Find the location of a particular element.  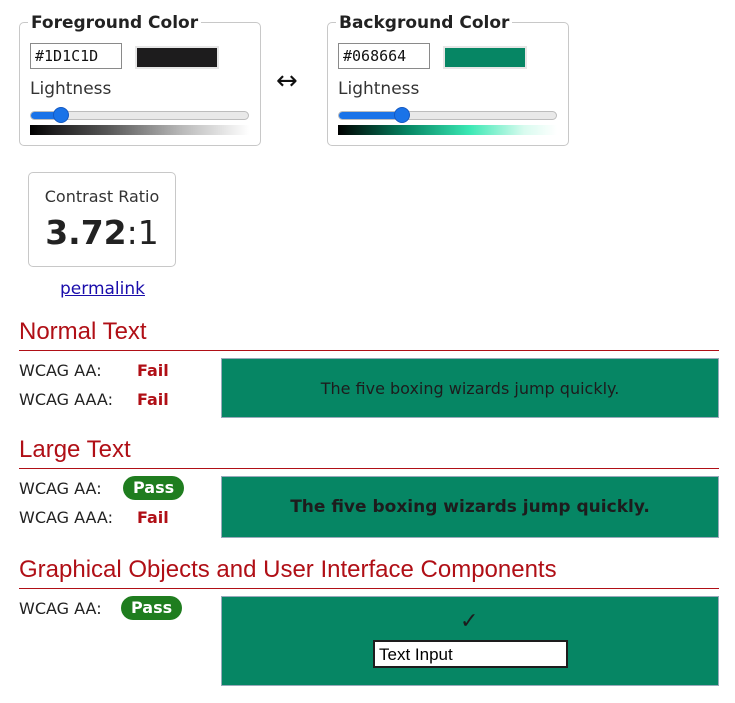

background-lightness-label: Lightness is located at coordinates (379, 89).